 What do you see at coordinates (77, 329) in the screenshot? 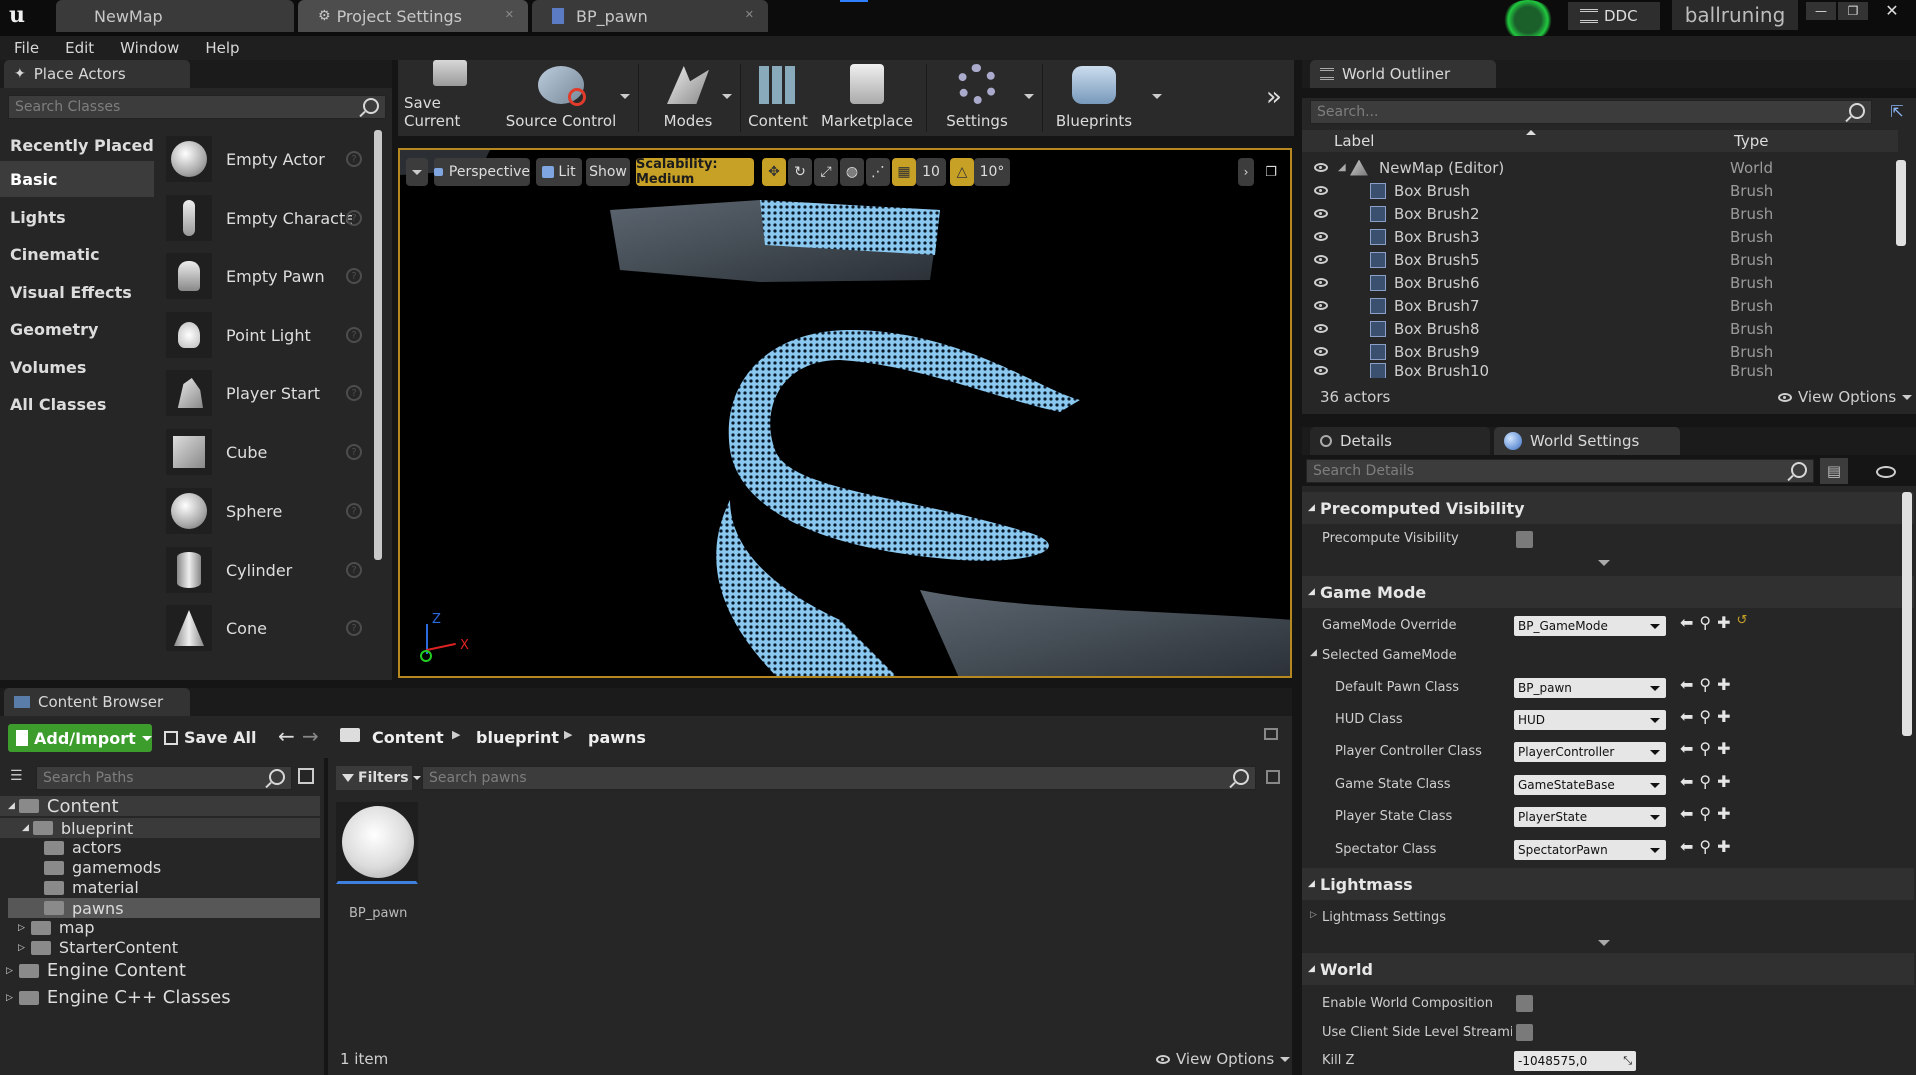
I see `category-geometry: Geometry` at bounding box center [77, 329].